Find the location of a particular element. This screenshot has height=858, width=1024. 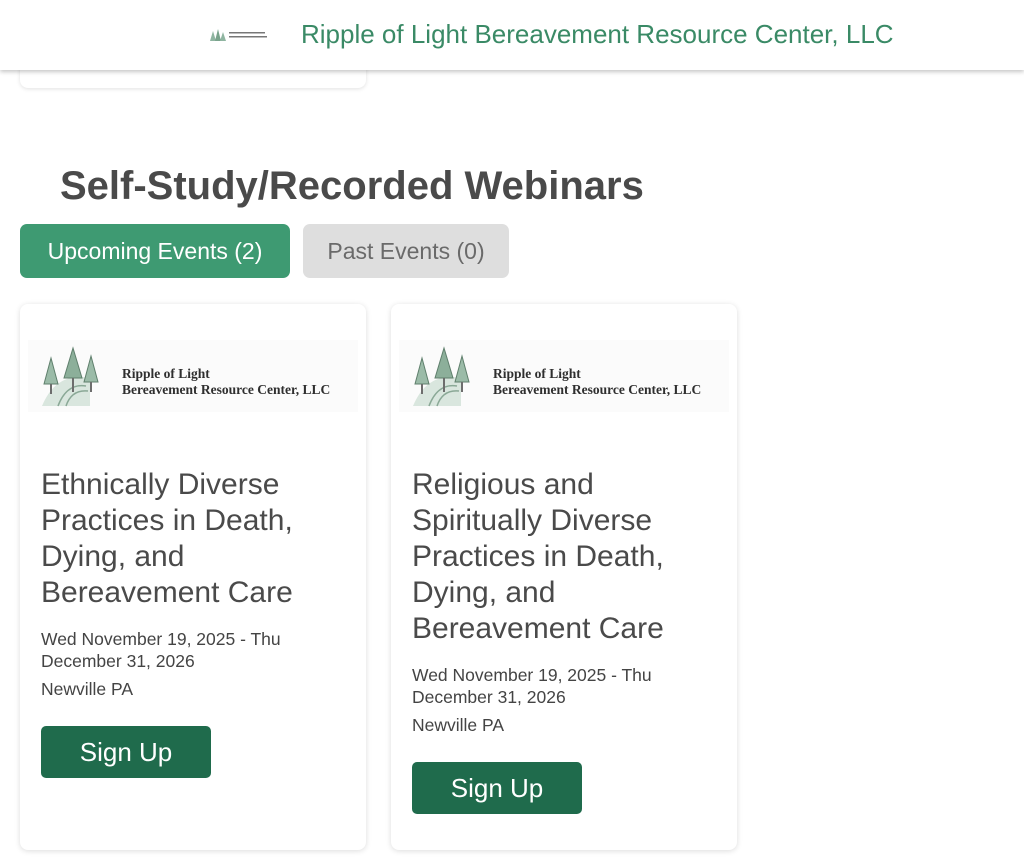

ripple-of-light-logo-icon is located at coordinates (238, 35).